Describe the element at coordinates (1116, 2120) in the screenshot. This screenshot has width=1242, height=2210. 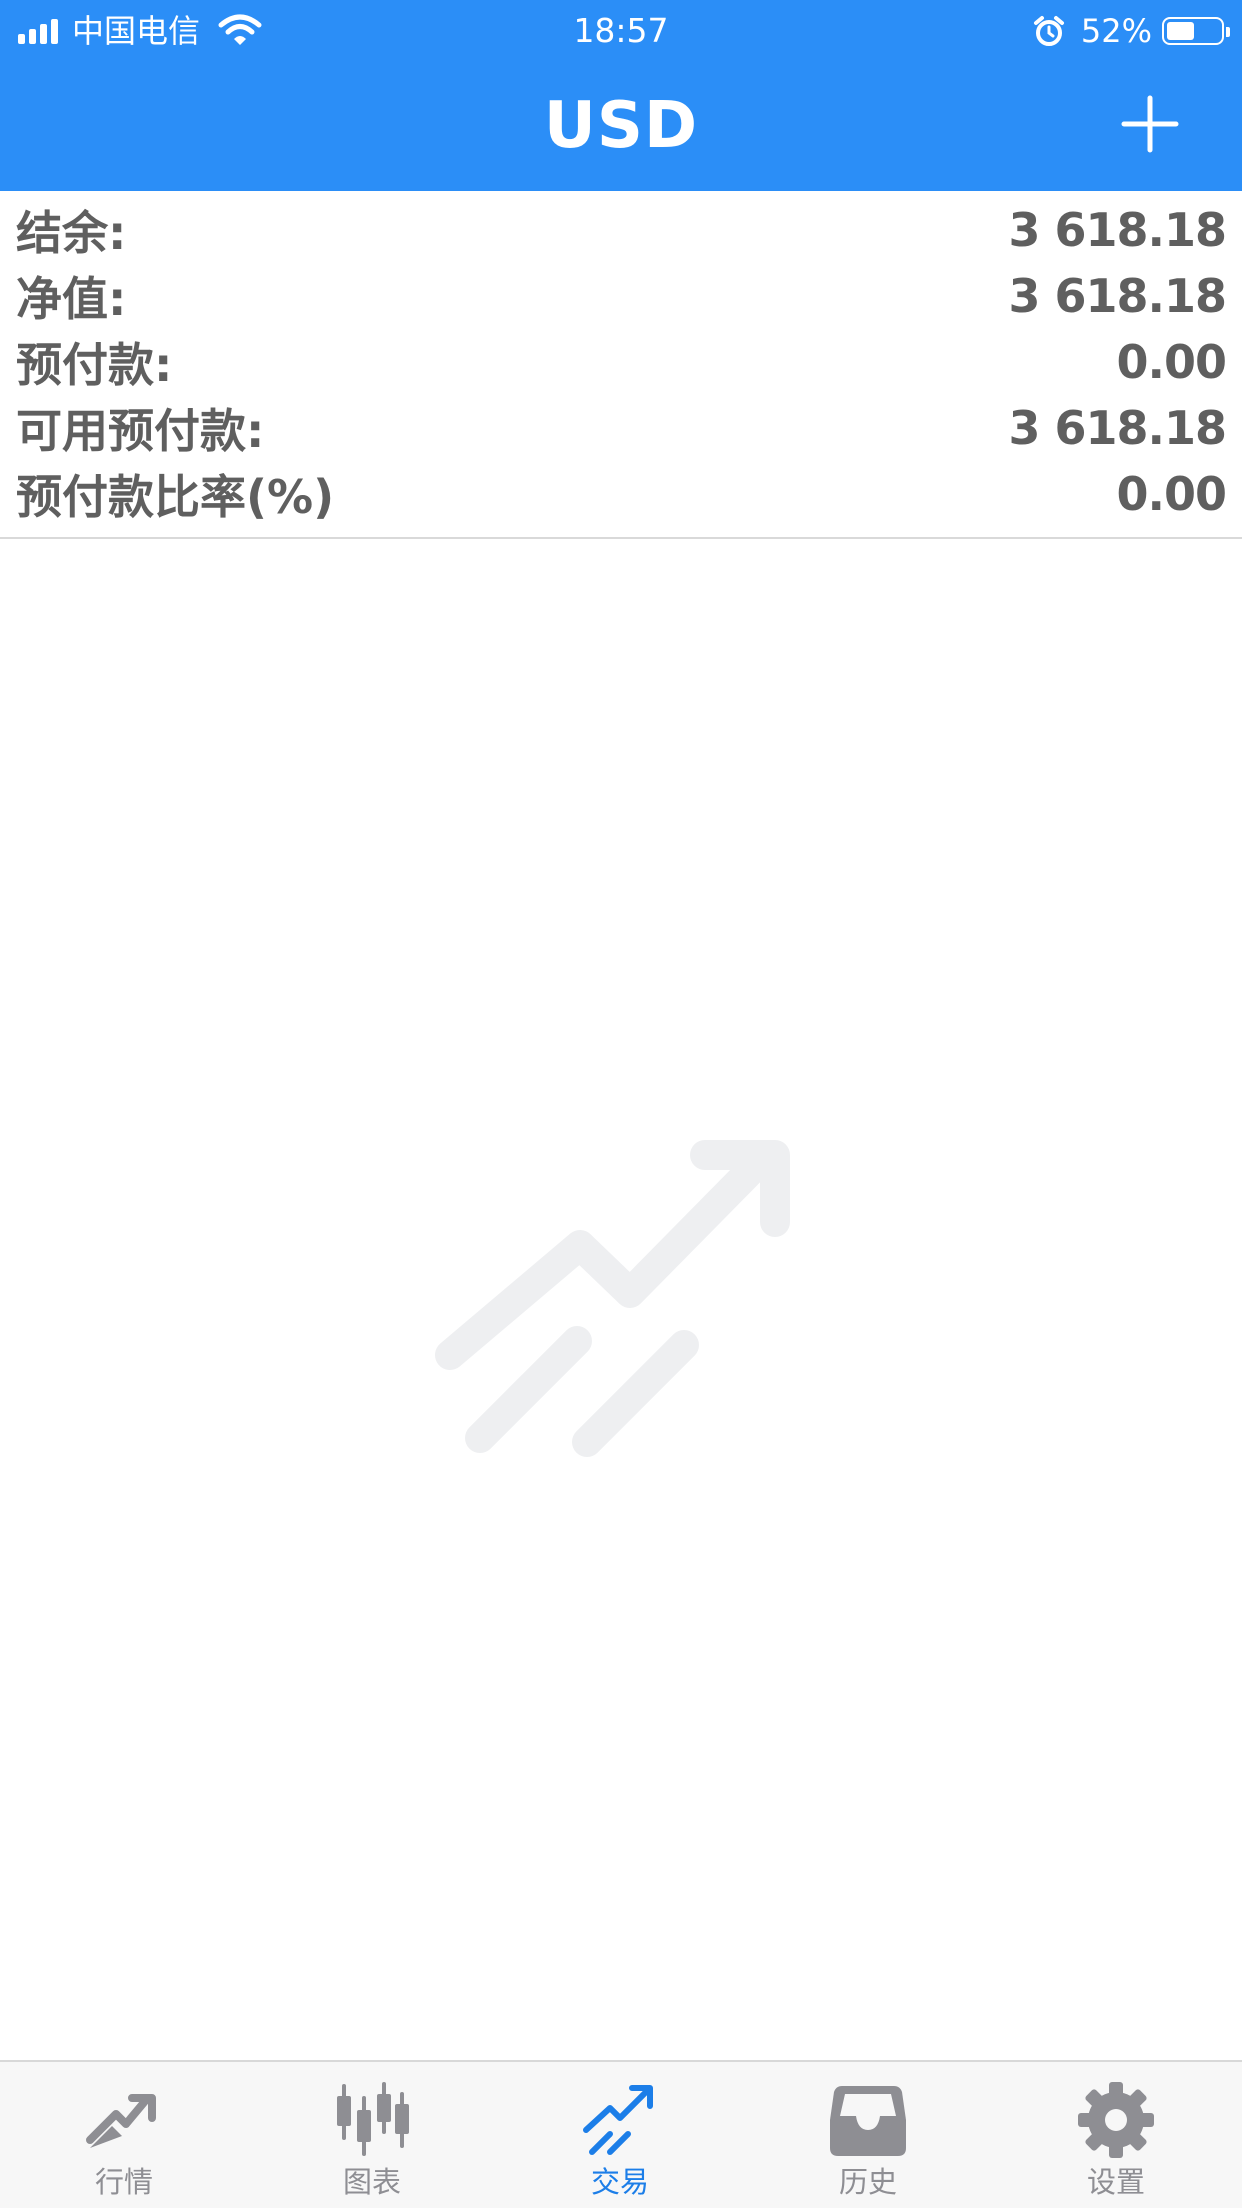
I see `gear-icon` at that location.